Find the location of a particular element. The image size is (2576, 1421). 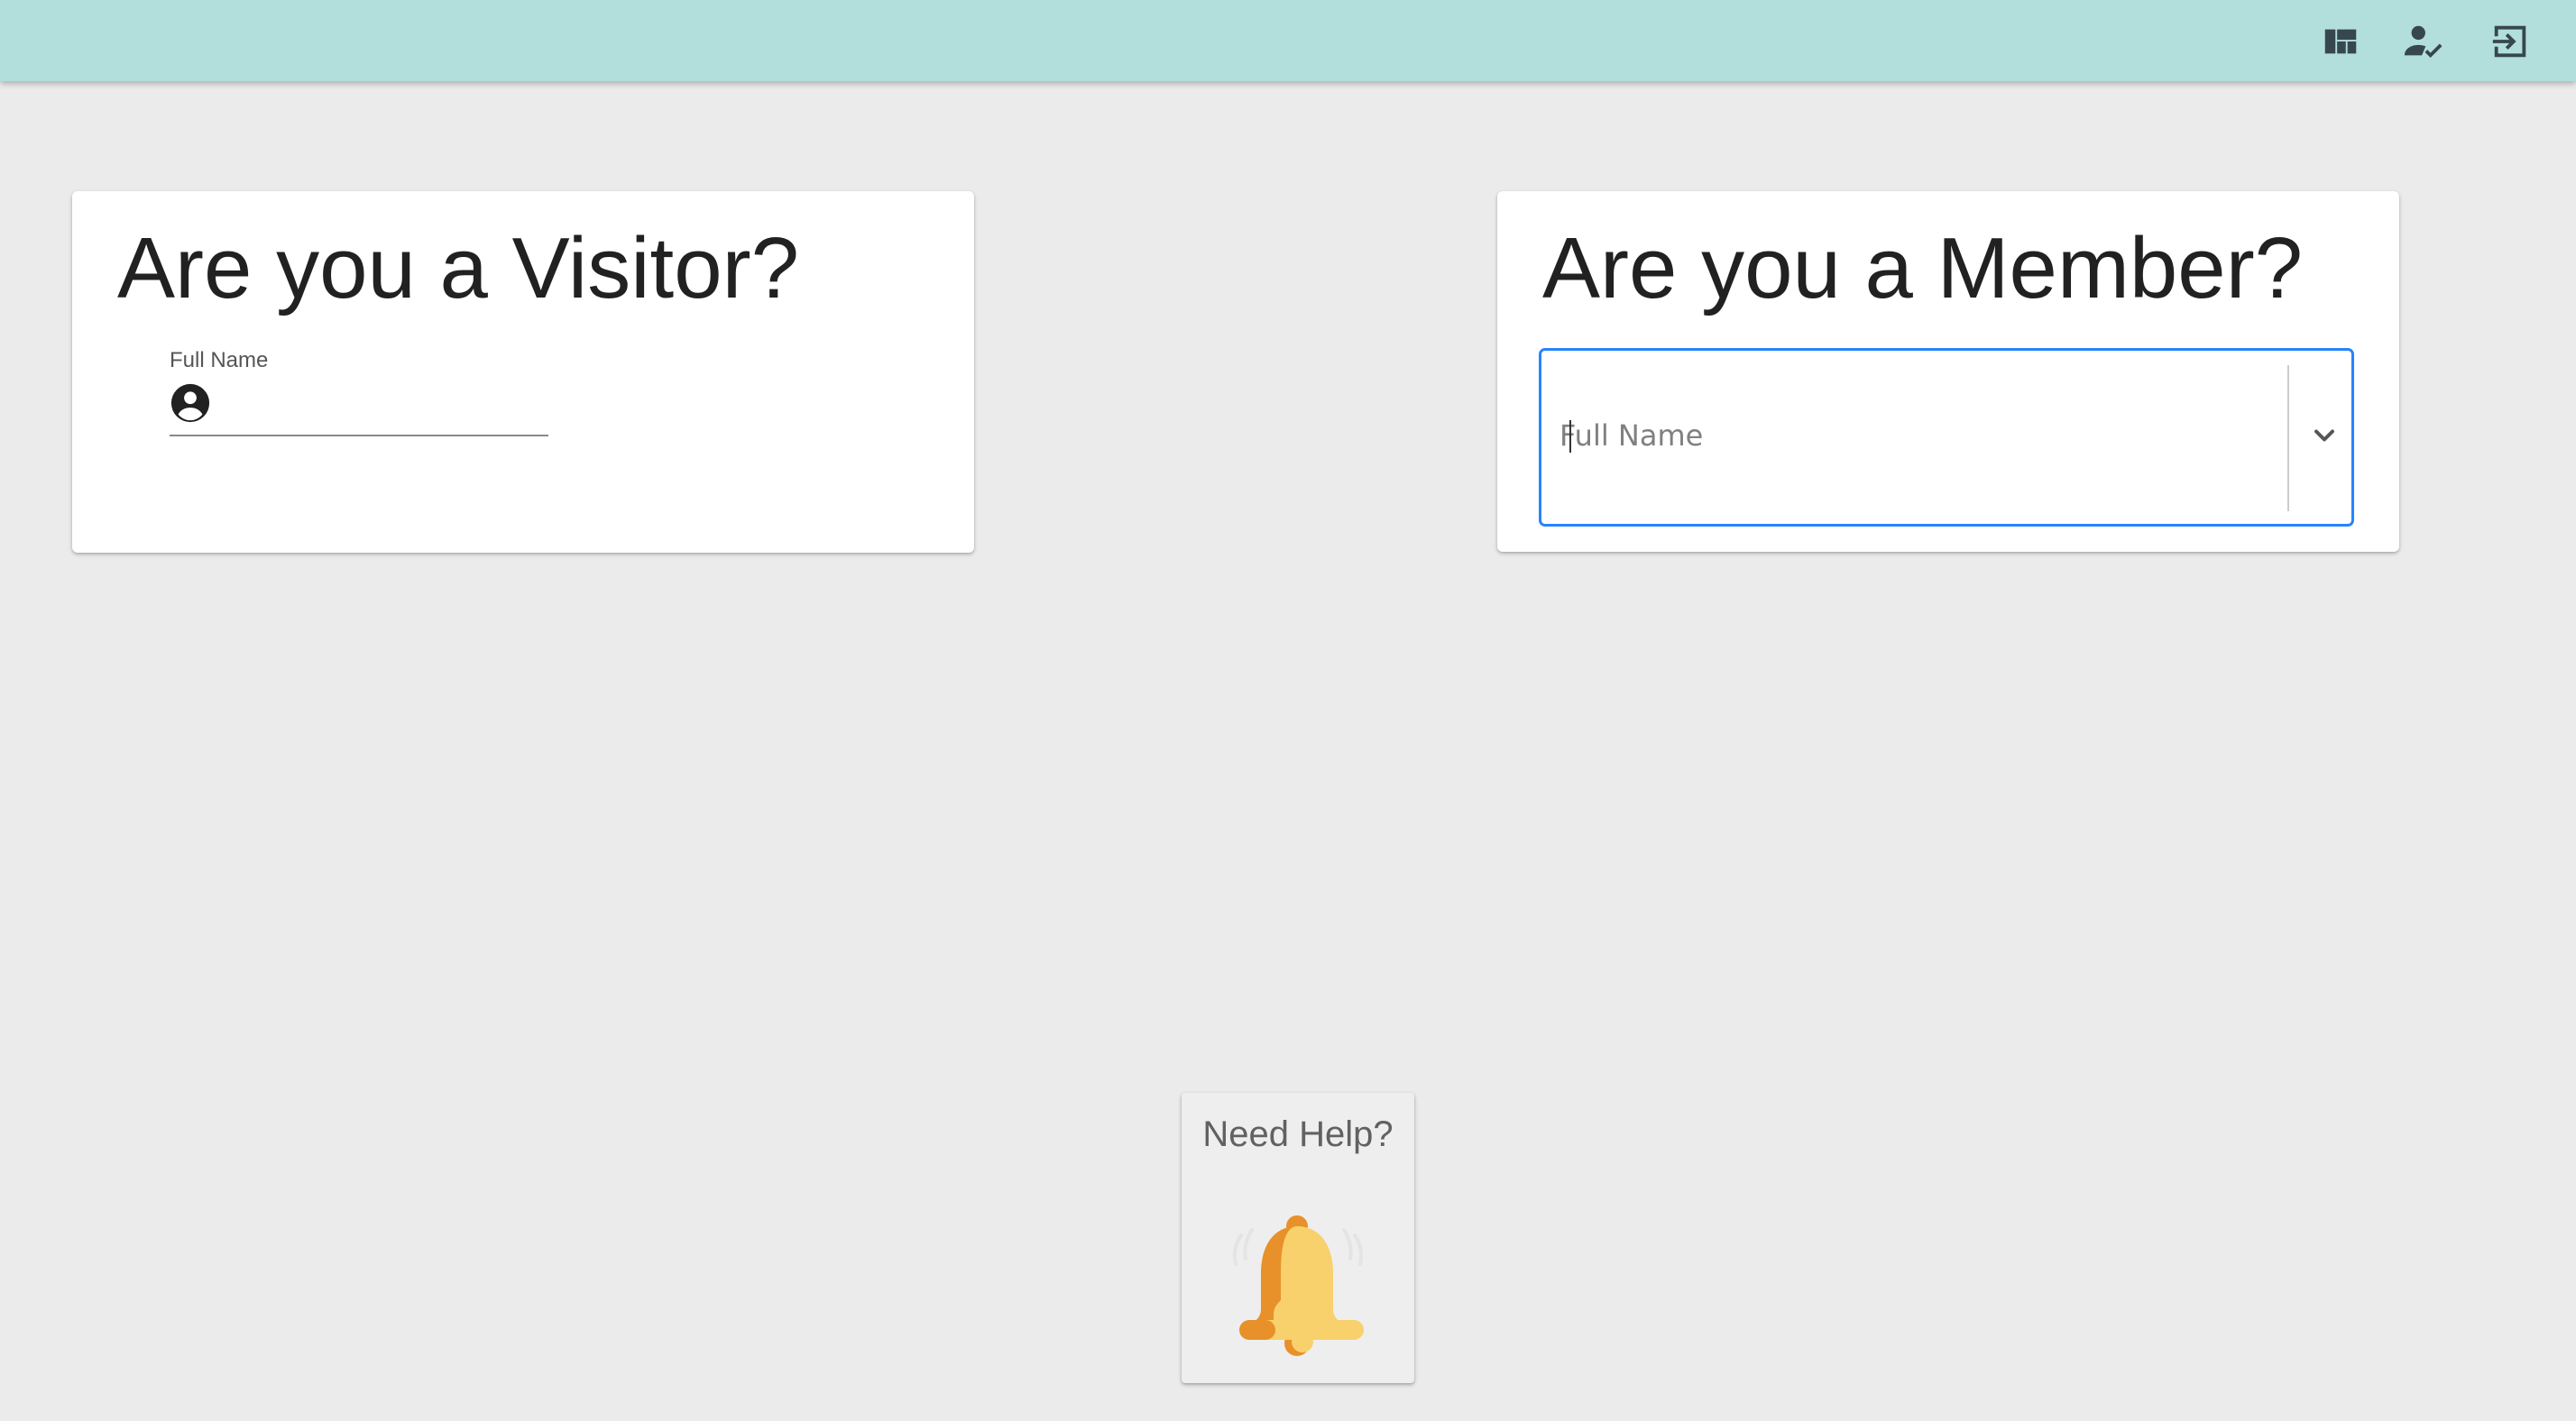

logout-icon is located at coordinates (2510, 41).